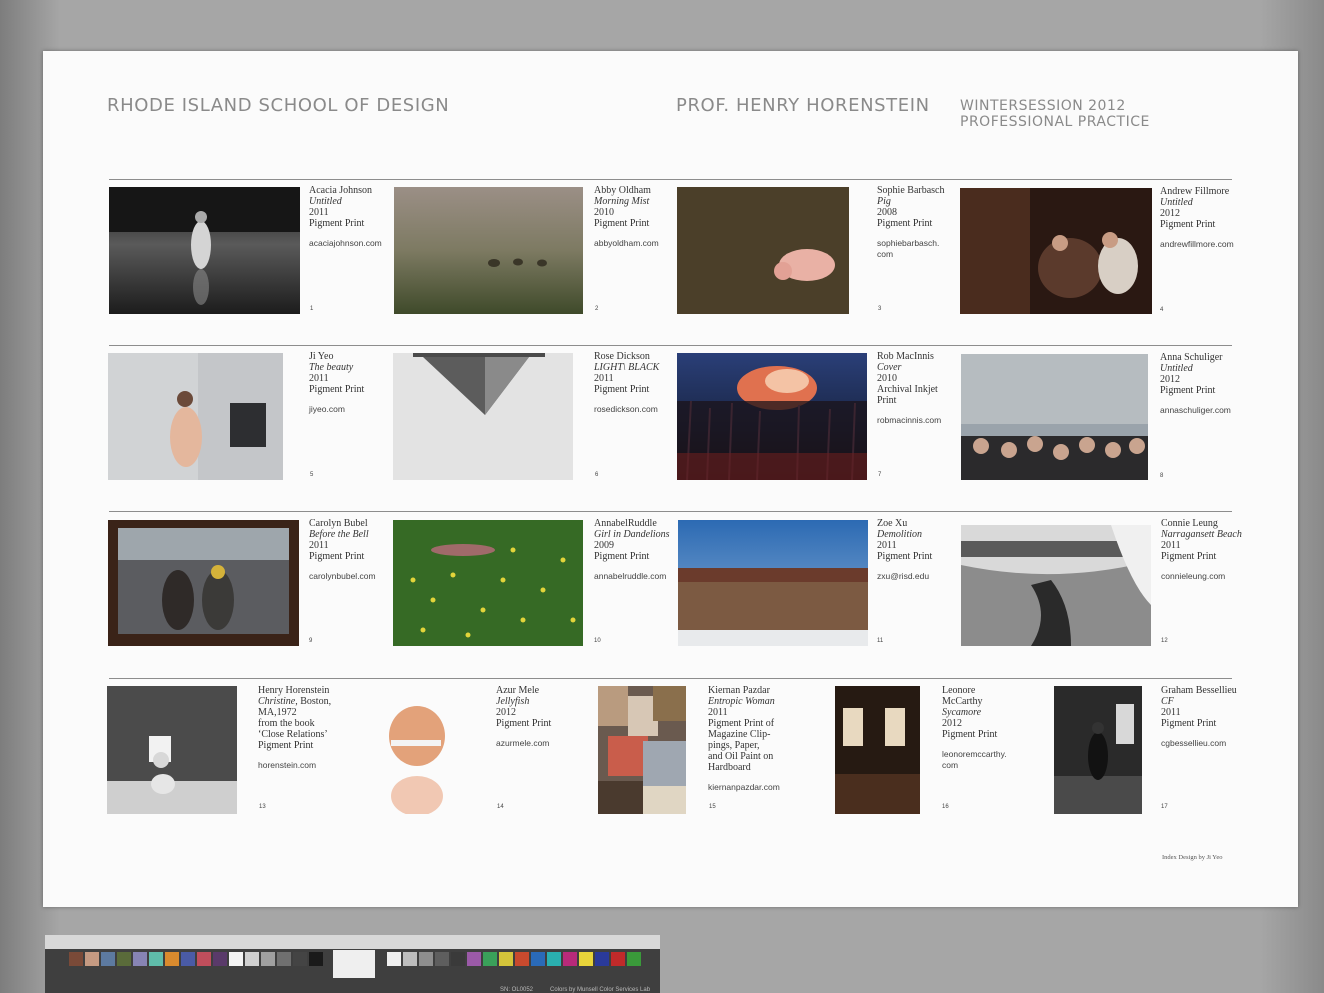  Describe the element at coordinates (626, 409) in the screenshot. I see `website-link: rosedickson.com` at that location.